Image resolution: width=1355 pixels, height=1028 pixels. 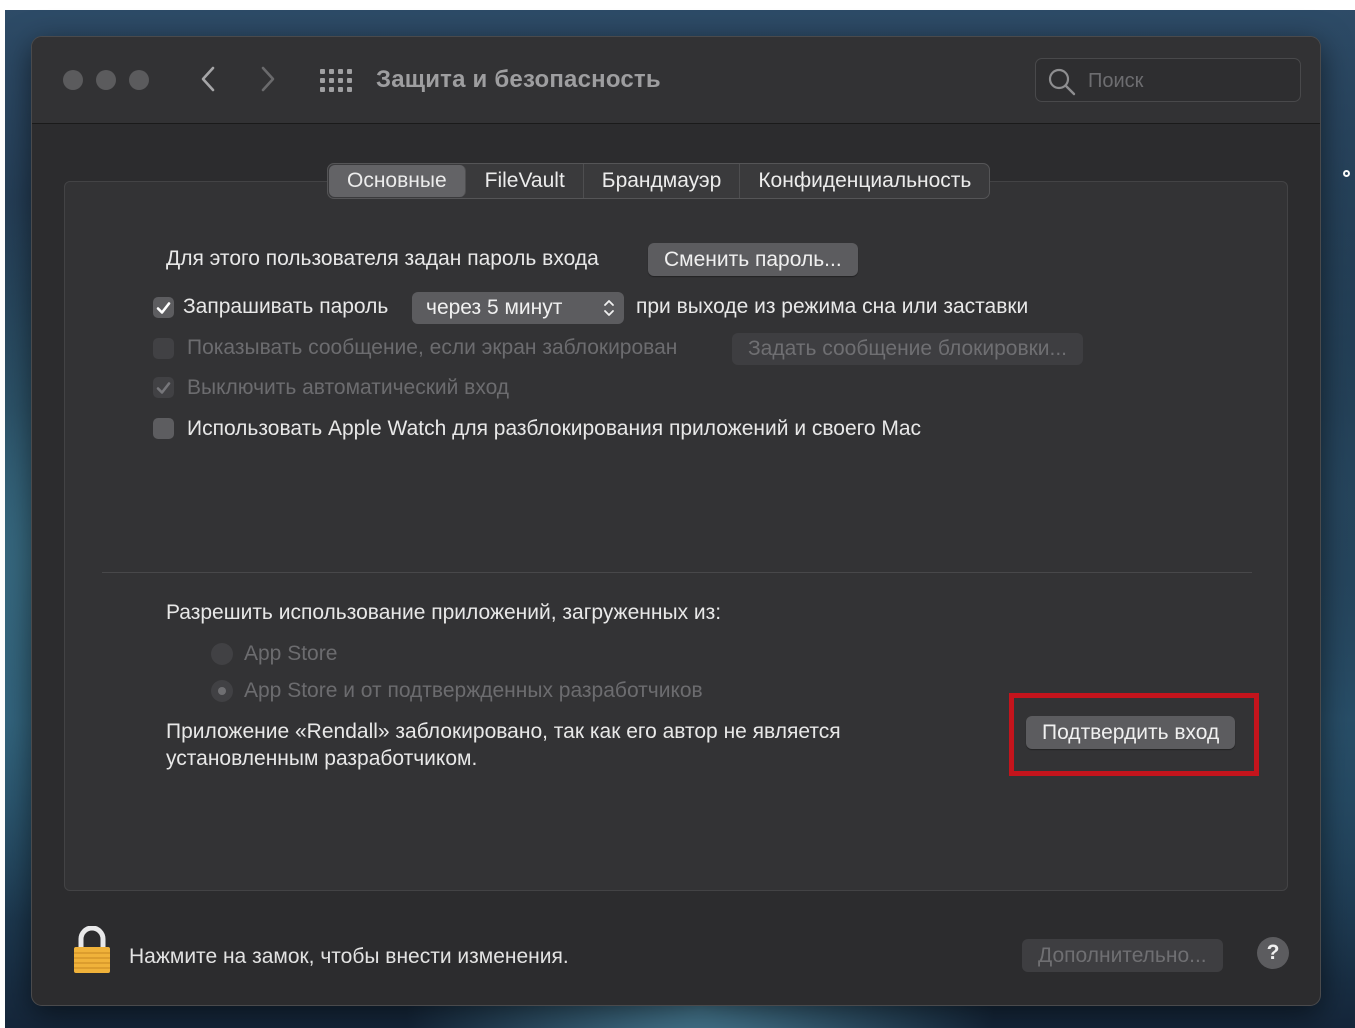 What do you see at coordinates (322, 758) in the screenshot?
I see `blocked-app-message-line2: установленным разработчиком.` at bounding box center [322, 758].